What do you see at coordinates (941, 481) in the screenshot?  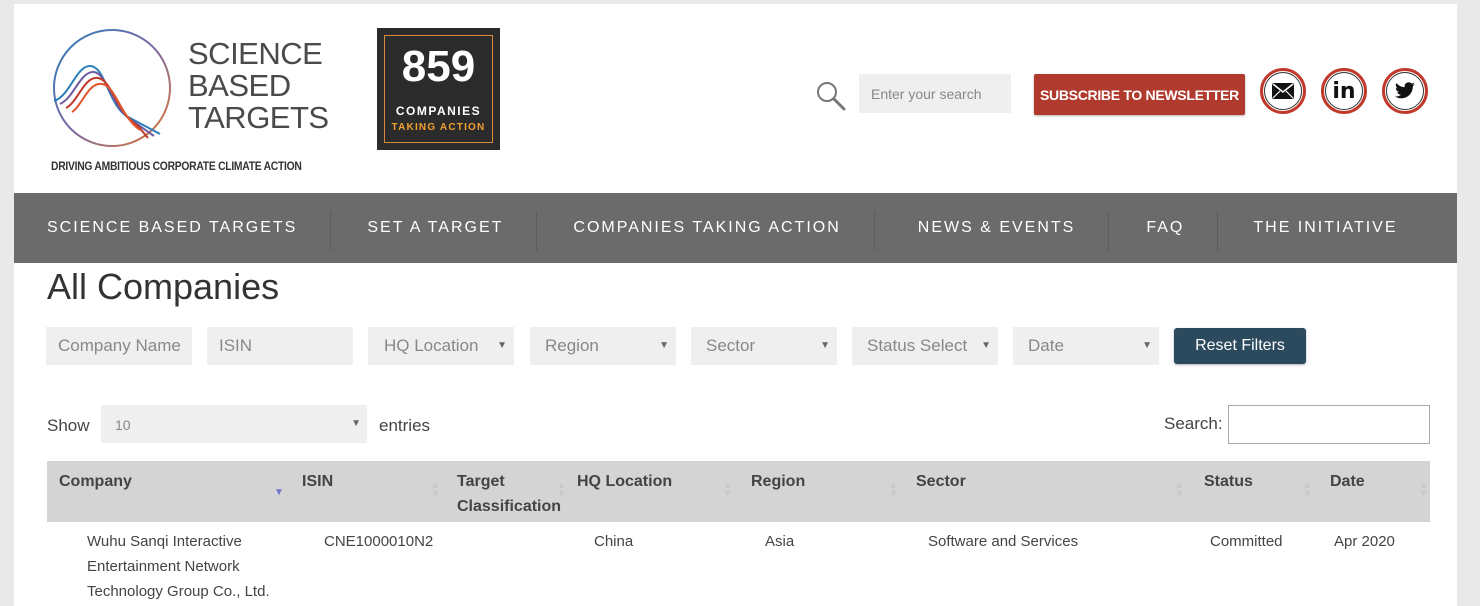 I see `column-header-sector: Sector` at bounding box center [941, 481].